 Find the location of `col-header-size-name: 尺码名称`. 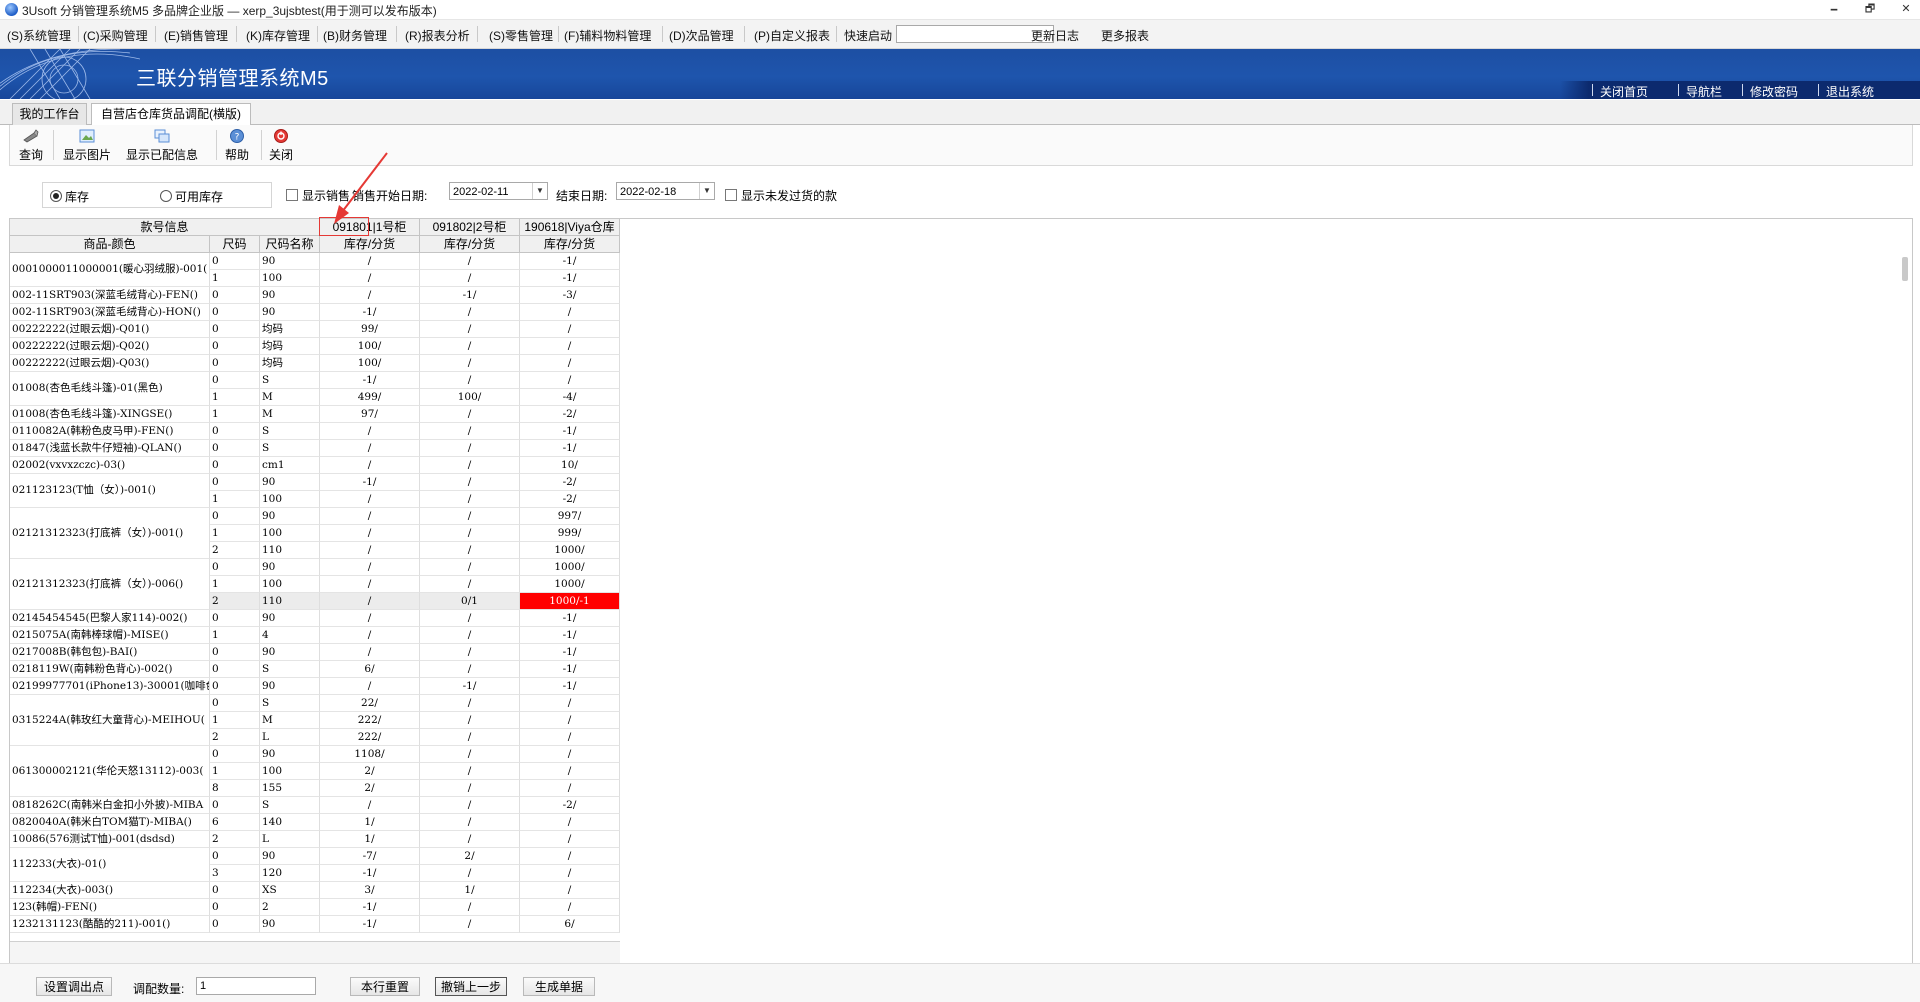

col-header-size-name: 尺码名称 is located at coordinates (290, 244).